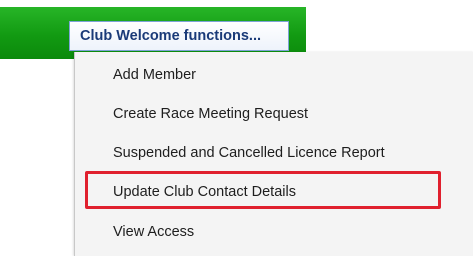  Describe the element at coordinates (274, 232) in the screenshot. I see `menu-item-view-access: View Access` at that location.